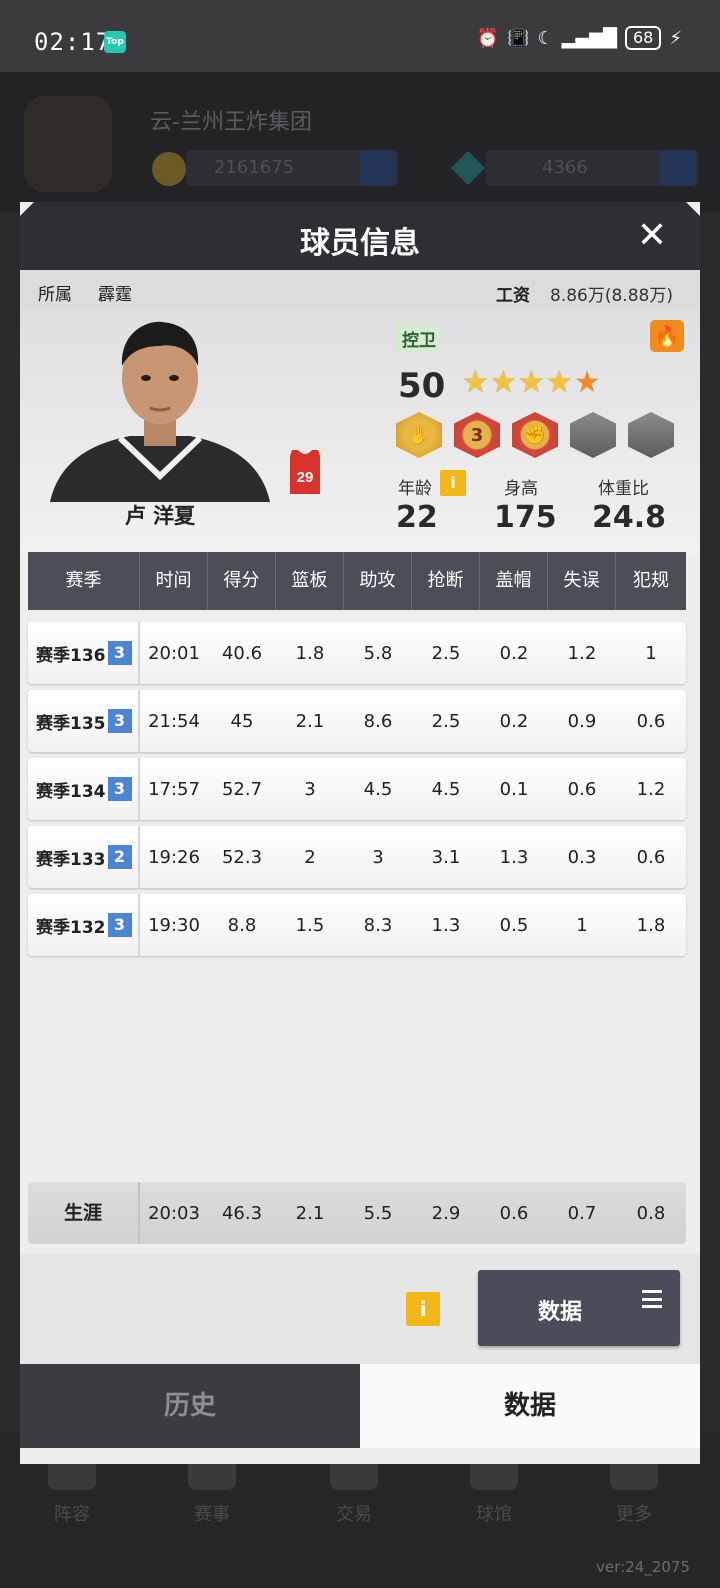 Image resolution: width=720 pixels, height=1588 pixels. What do you see at coordinates (84, 789) in the screenshot?
I see `season-cell: 赛季134 3` at bounding box center [84, 789].